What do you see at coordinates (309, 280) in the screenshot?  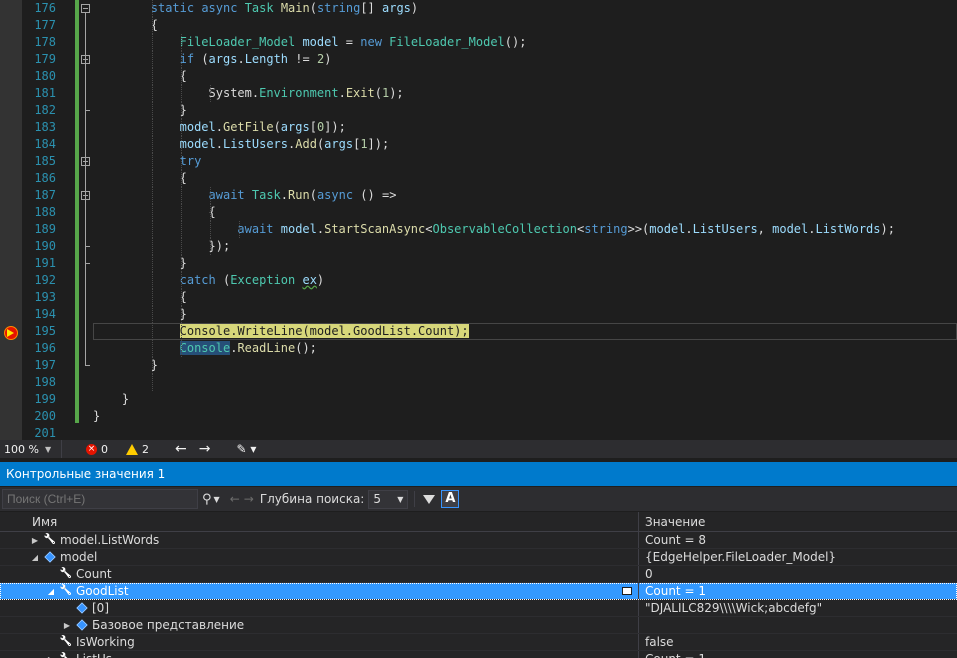 I see `code-token: ex` at bounding box center [309, 280].